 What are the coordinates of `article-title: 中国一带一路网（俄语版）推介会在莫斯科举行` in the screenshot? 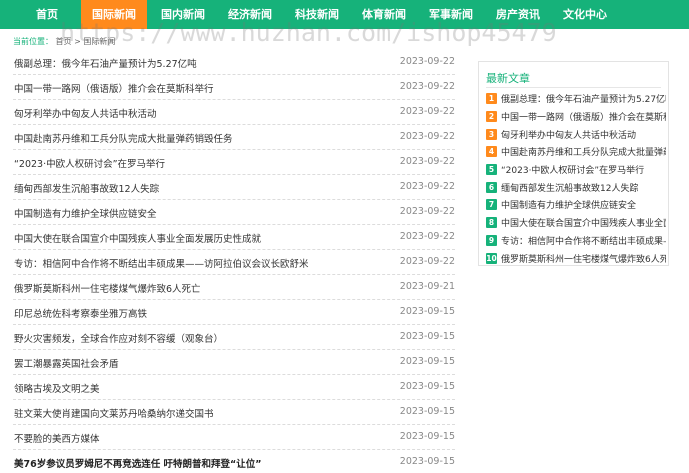 It's located at (114, 88).